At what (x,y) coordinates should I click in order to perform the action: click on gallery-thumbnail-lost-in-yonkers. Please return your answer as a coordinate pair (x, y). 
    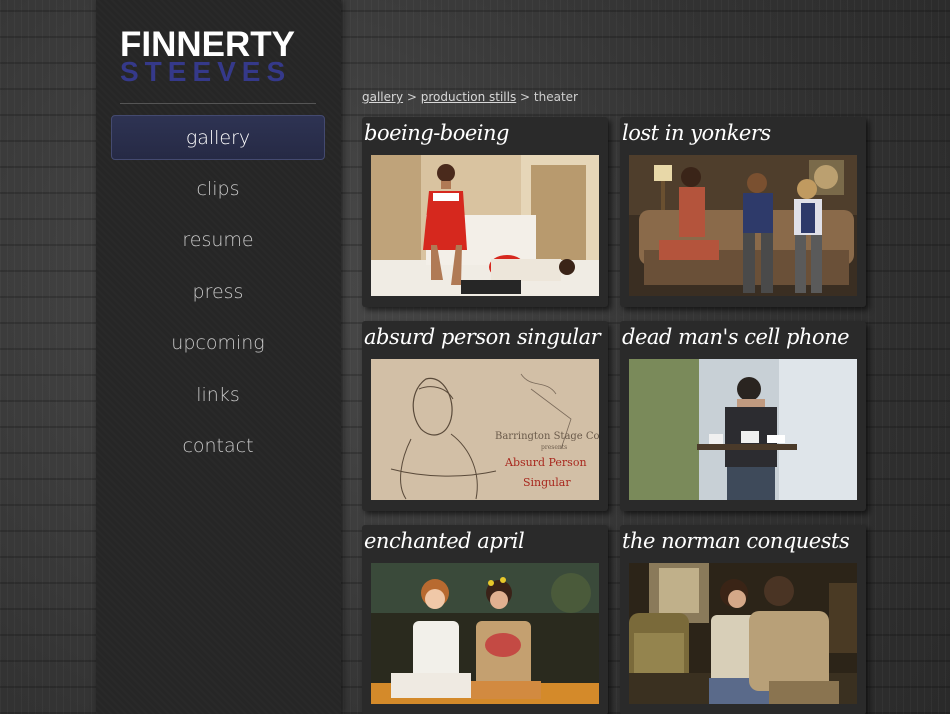
    Looking at the image, I should click on (743, 225).